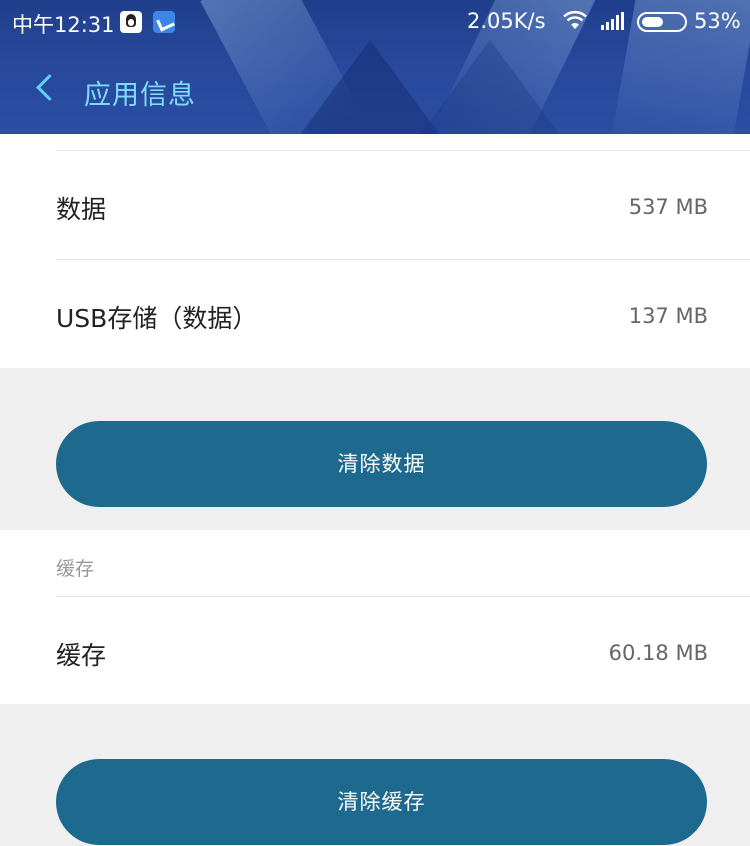 The width and height of the screenshot is (750, 846). Describe the element at coordinates (375, 204) in the screenshot. I see `storage-row-data: 数据 537 MB` at that location.